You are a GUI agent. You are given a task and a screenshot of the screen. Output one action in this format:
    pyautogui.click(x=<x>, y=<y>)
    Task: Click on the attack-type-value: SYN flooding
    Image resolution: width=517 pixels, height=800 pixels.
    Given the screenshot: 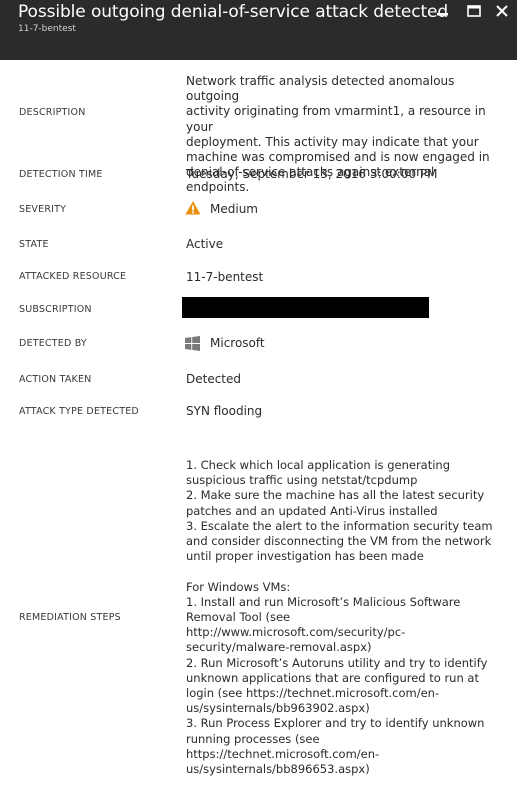 What is the action you would take?
    pyautogui.click(x=224, y=411)
    